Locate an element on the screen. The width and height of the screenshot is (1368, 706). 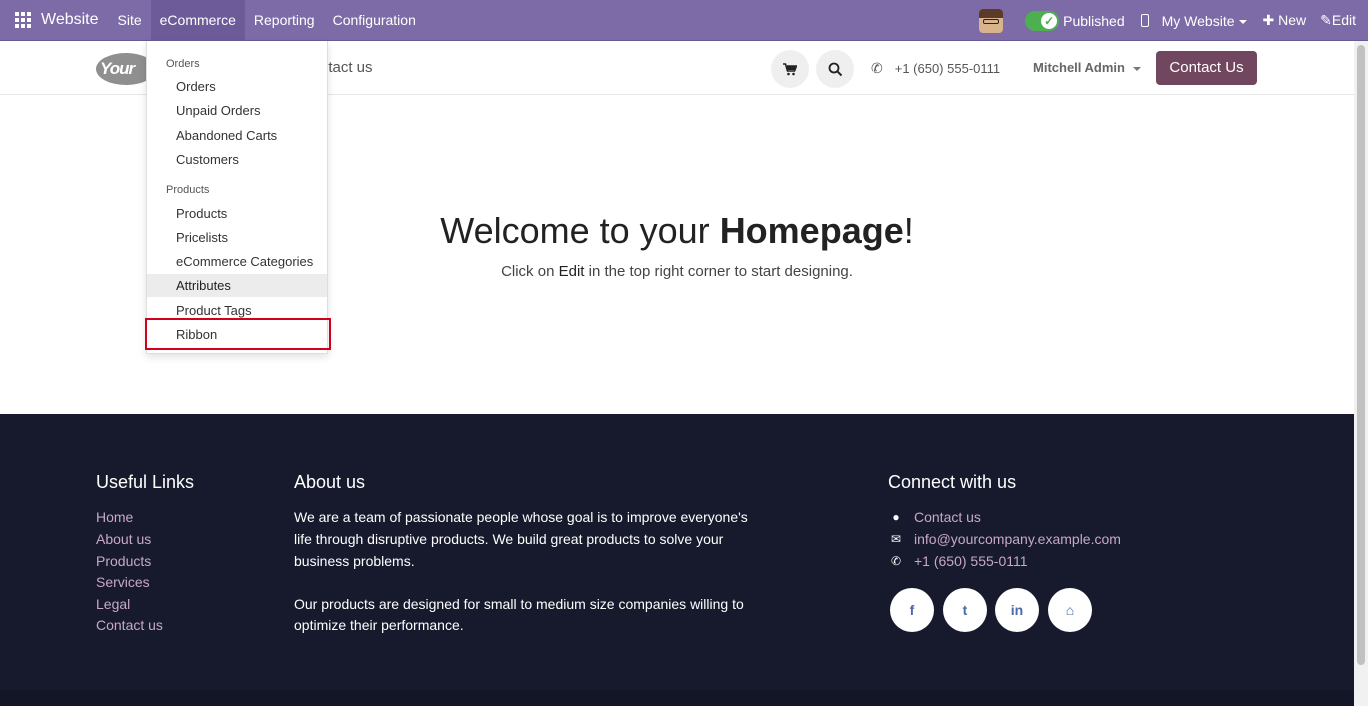
cart-icon is located at coordinates (790, 68).